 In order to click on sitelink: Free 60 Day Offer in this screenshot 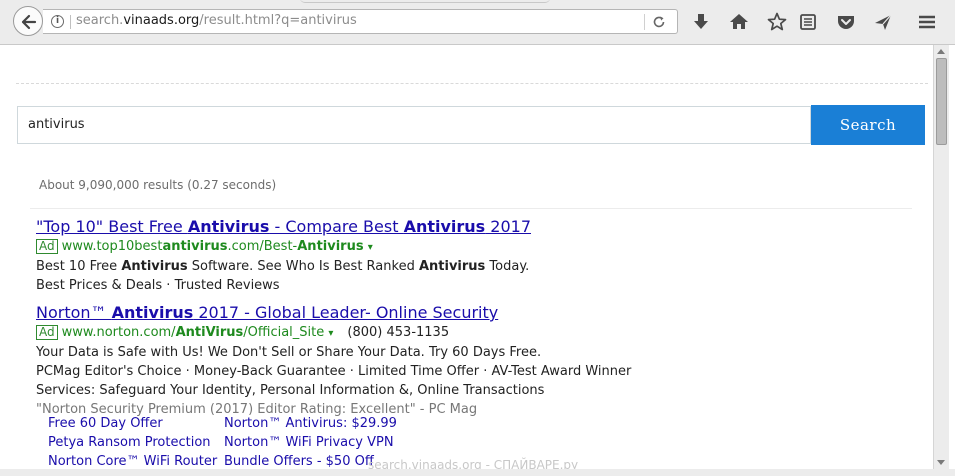, I will do `click(105, 423)`.